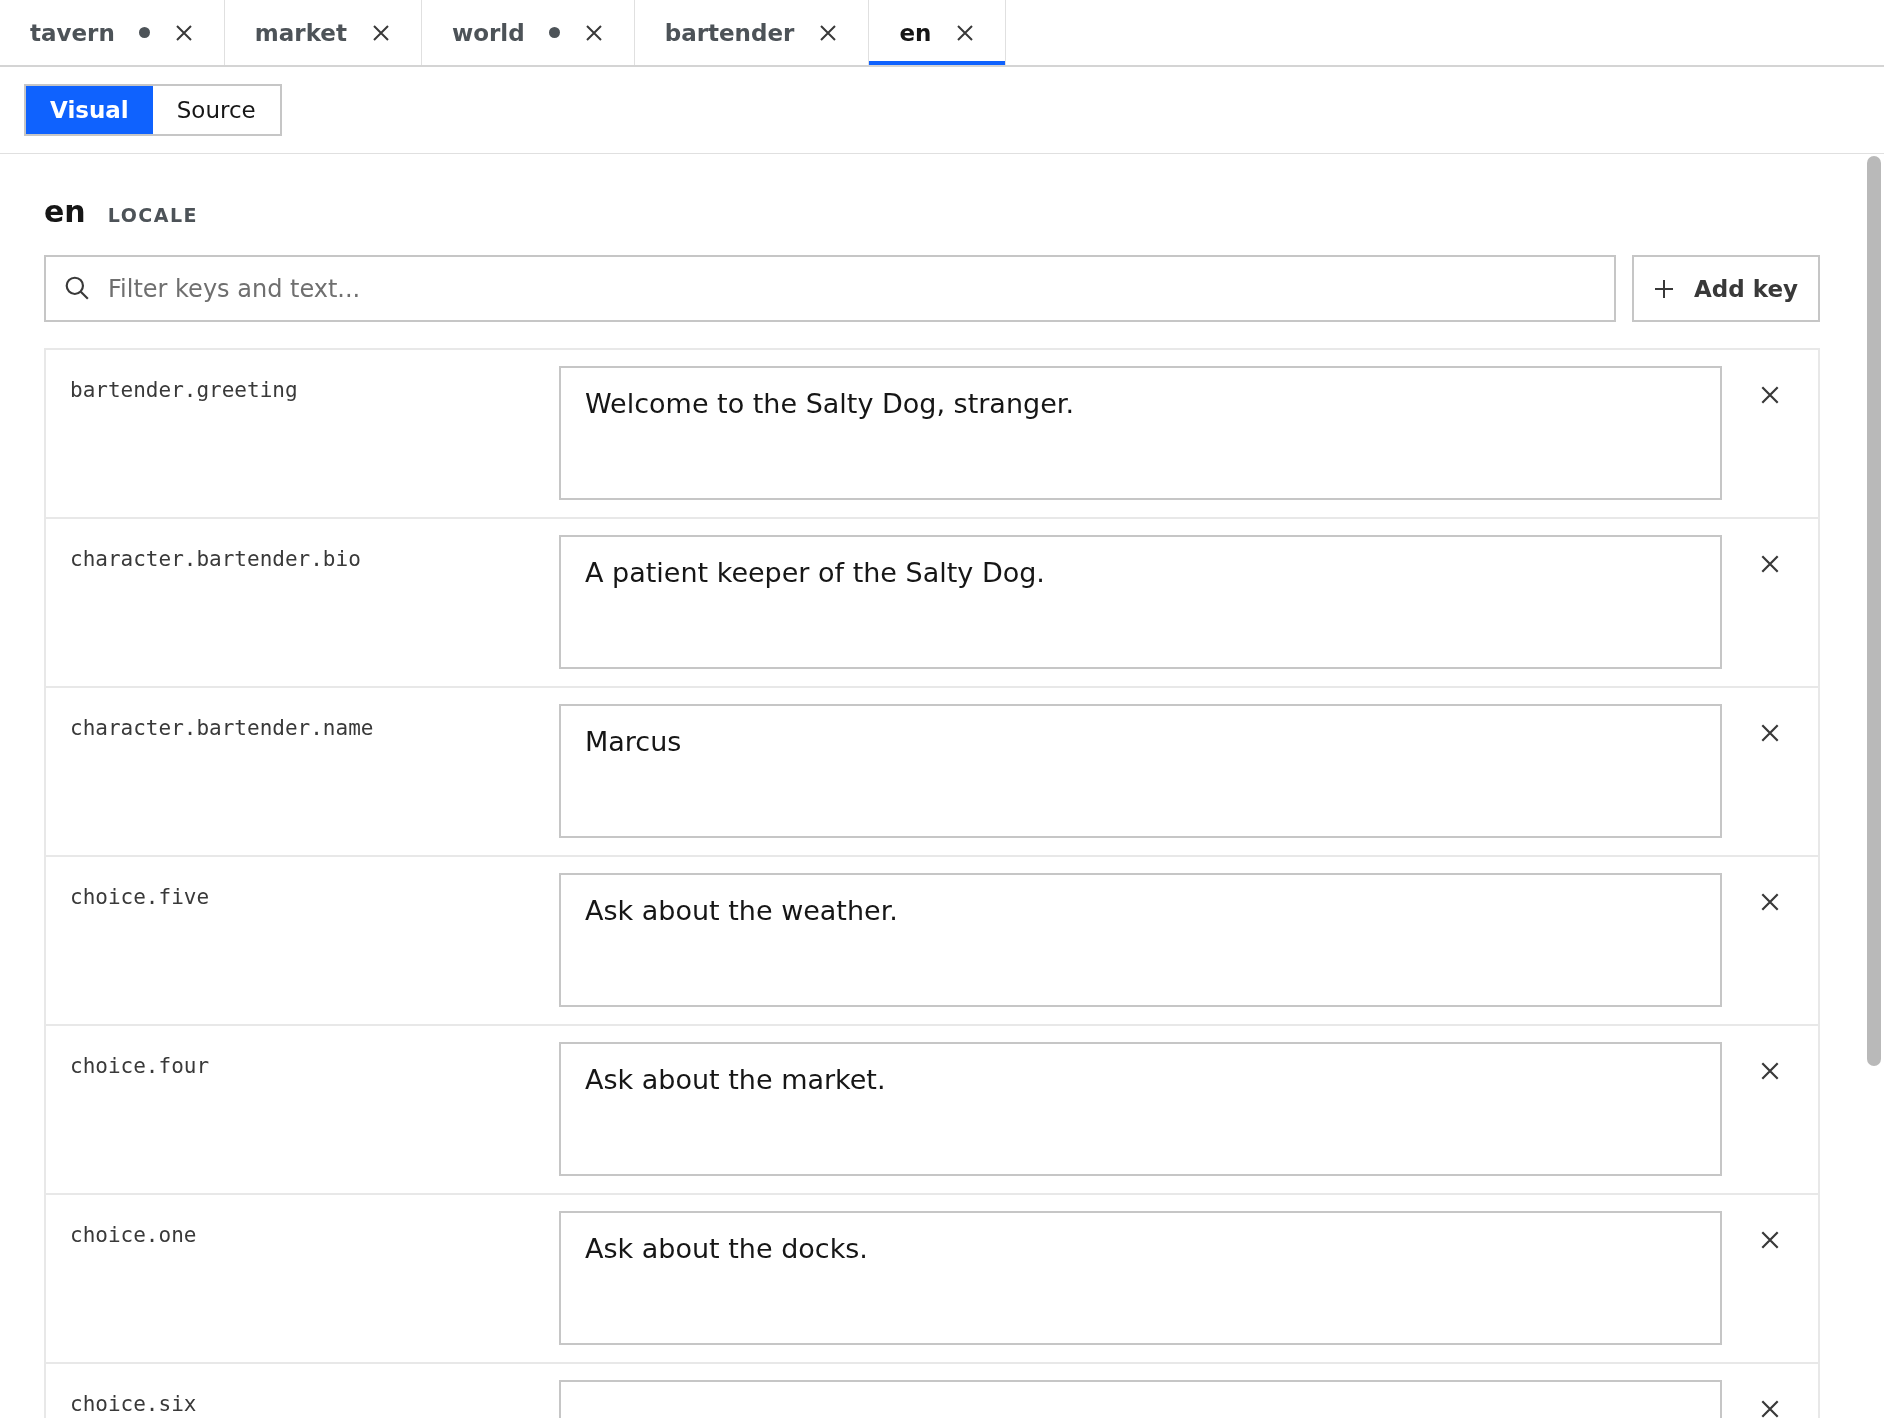 The height and width of the screenshot is (1418, 1884). What do you see at coordinates (140, 1065) in the screenshot?
I see `key-name: choice.four` at bounding box center [140, 1065].